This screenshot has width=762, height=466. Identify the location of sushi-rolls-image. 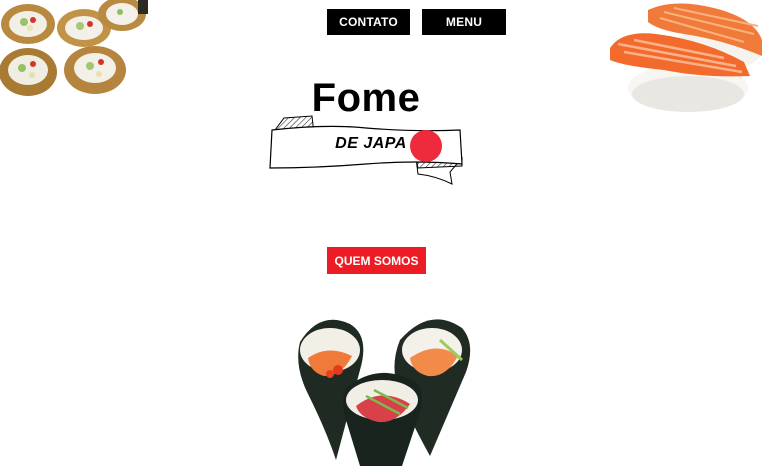
(74, 51).